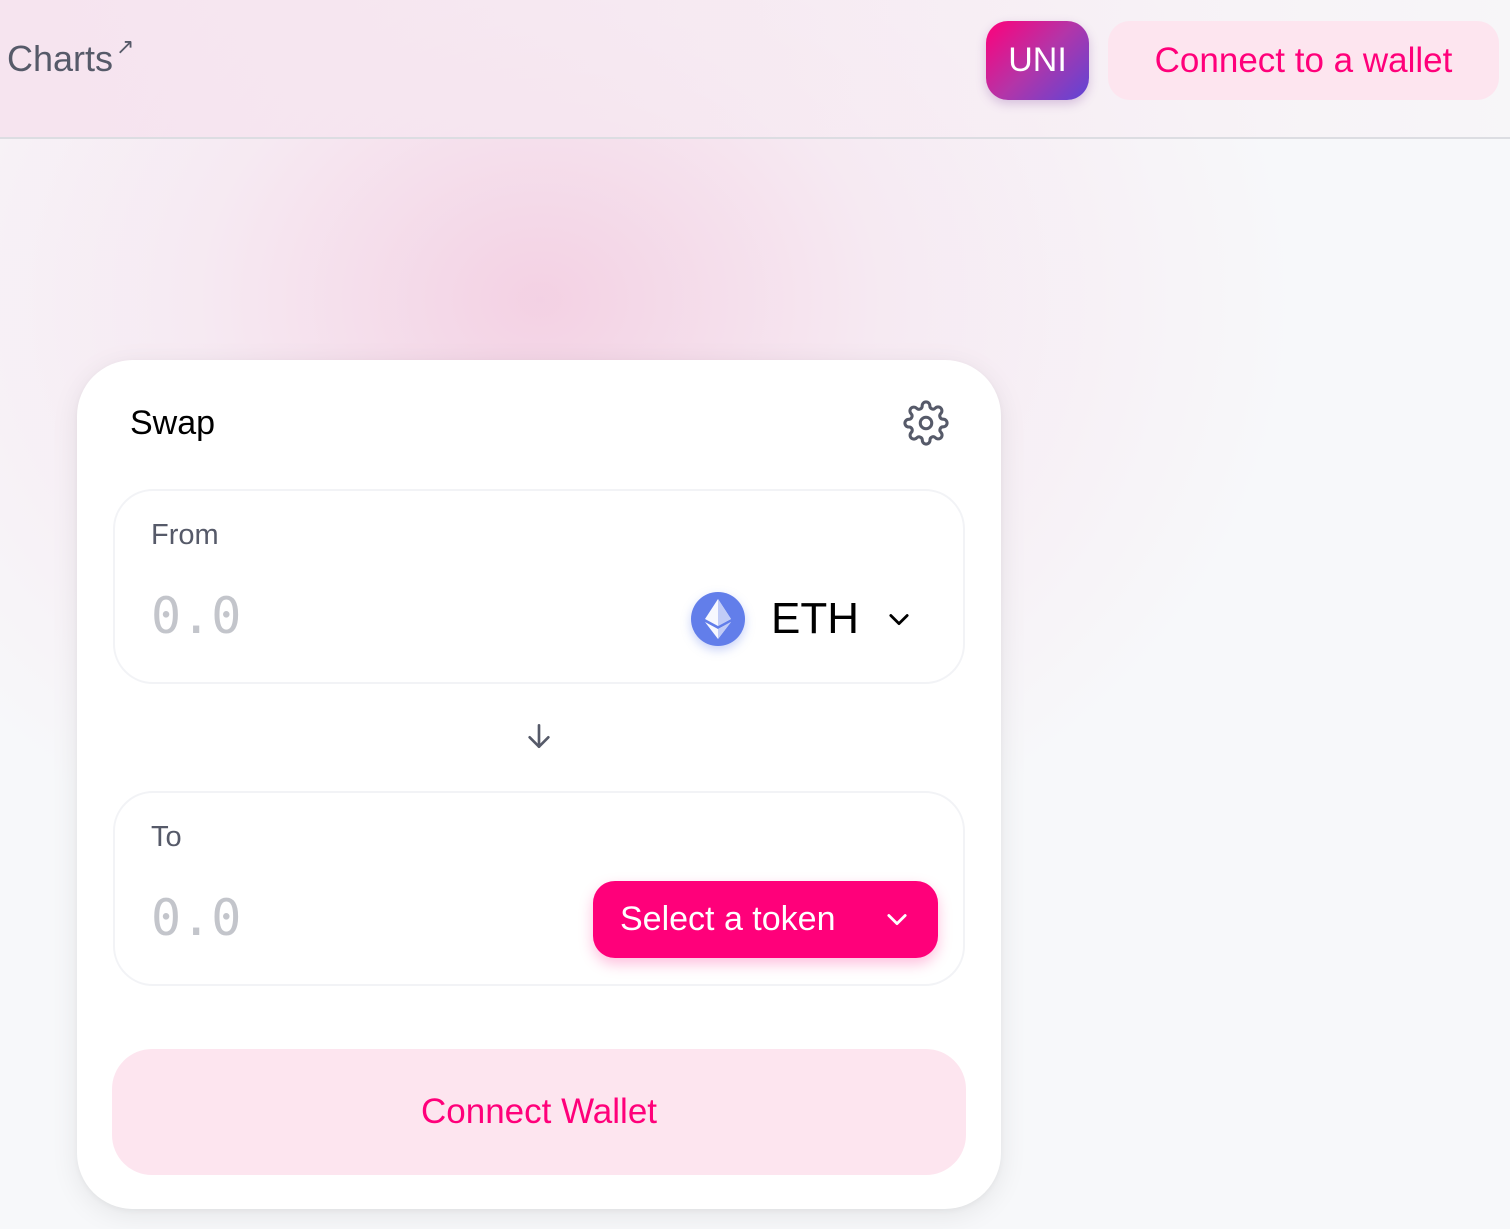  Describe the element at coordinates (539, 736) in the screenshot. I see `arrow-down-icon` at that location.